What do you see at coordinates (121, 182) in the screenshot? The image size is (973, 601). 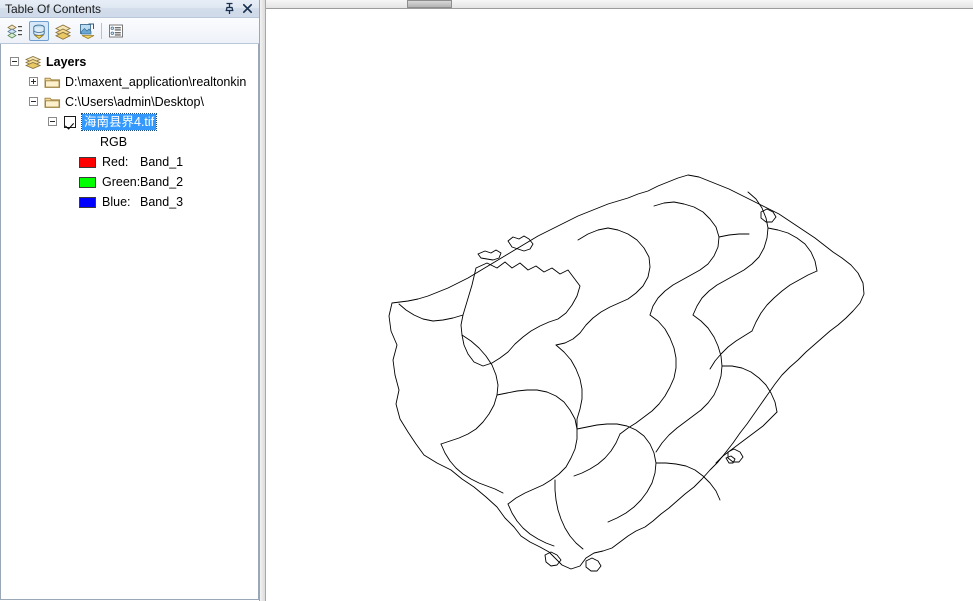 I see `band-channel-green: Green:` at bounding box center [121, 182].